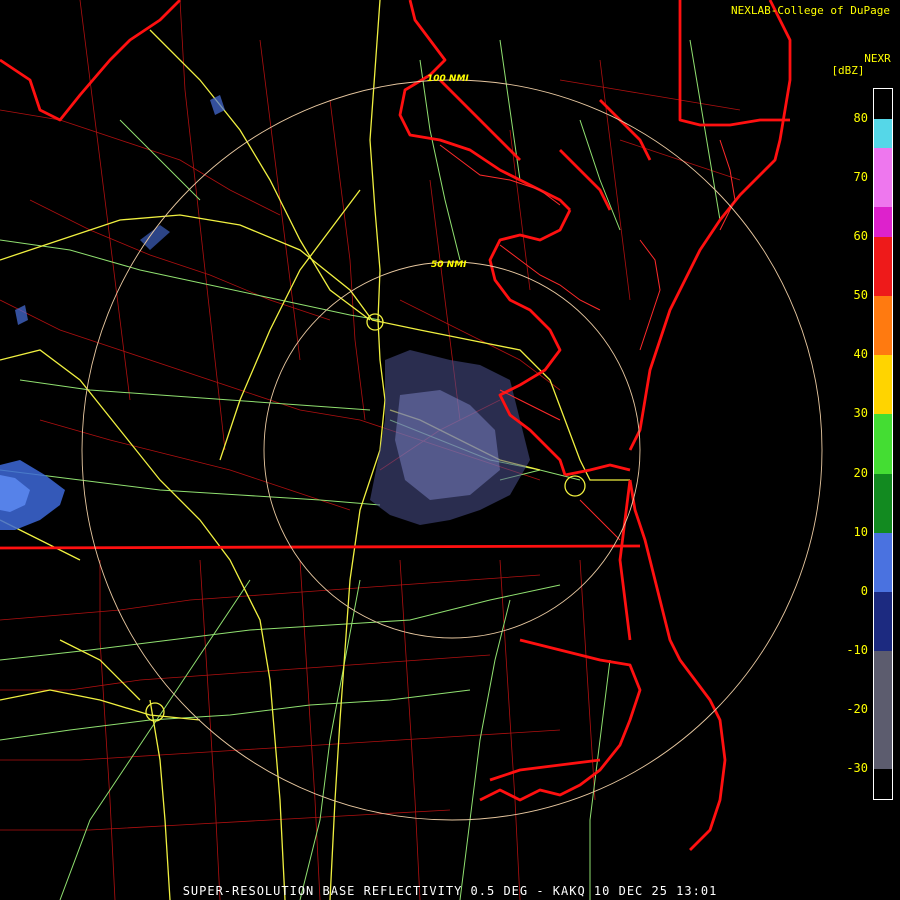 This screenshot has height=900, width=900. What do you see at coordinates (860, 354) in the screenshot?
I see `colorbar-tick-label: 40` at bounding box center [860, 354].